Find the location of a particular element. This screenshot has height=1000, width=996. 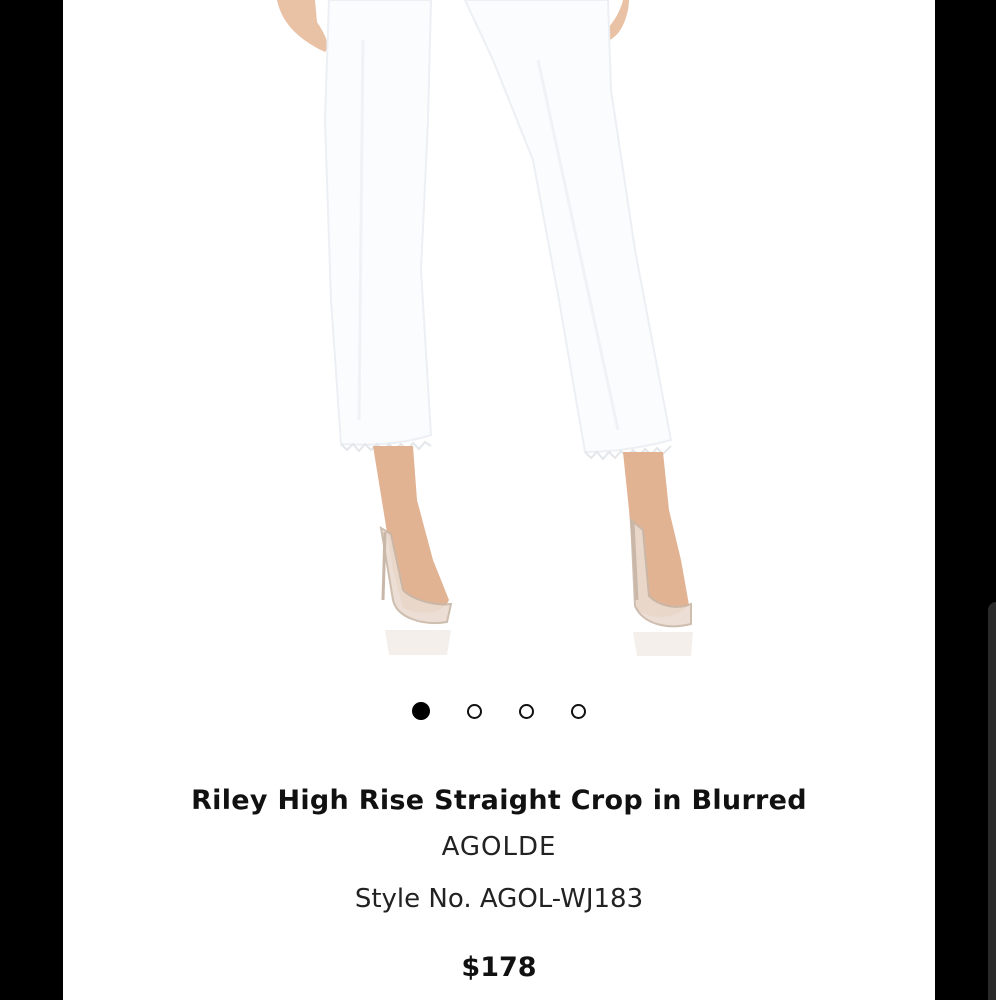

style-number: Style No. AGOL-WJ183 is located at coordinates (499, 899).